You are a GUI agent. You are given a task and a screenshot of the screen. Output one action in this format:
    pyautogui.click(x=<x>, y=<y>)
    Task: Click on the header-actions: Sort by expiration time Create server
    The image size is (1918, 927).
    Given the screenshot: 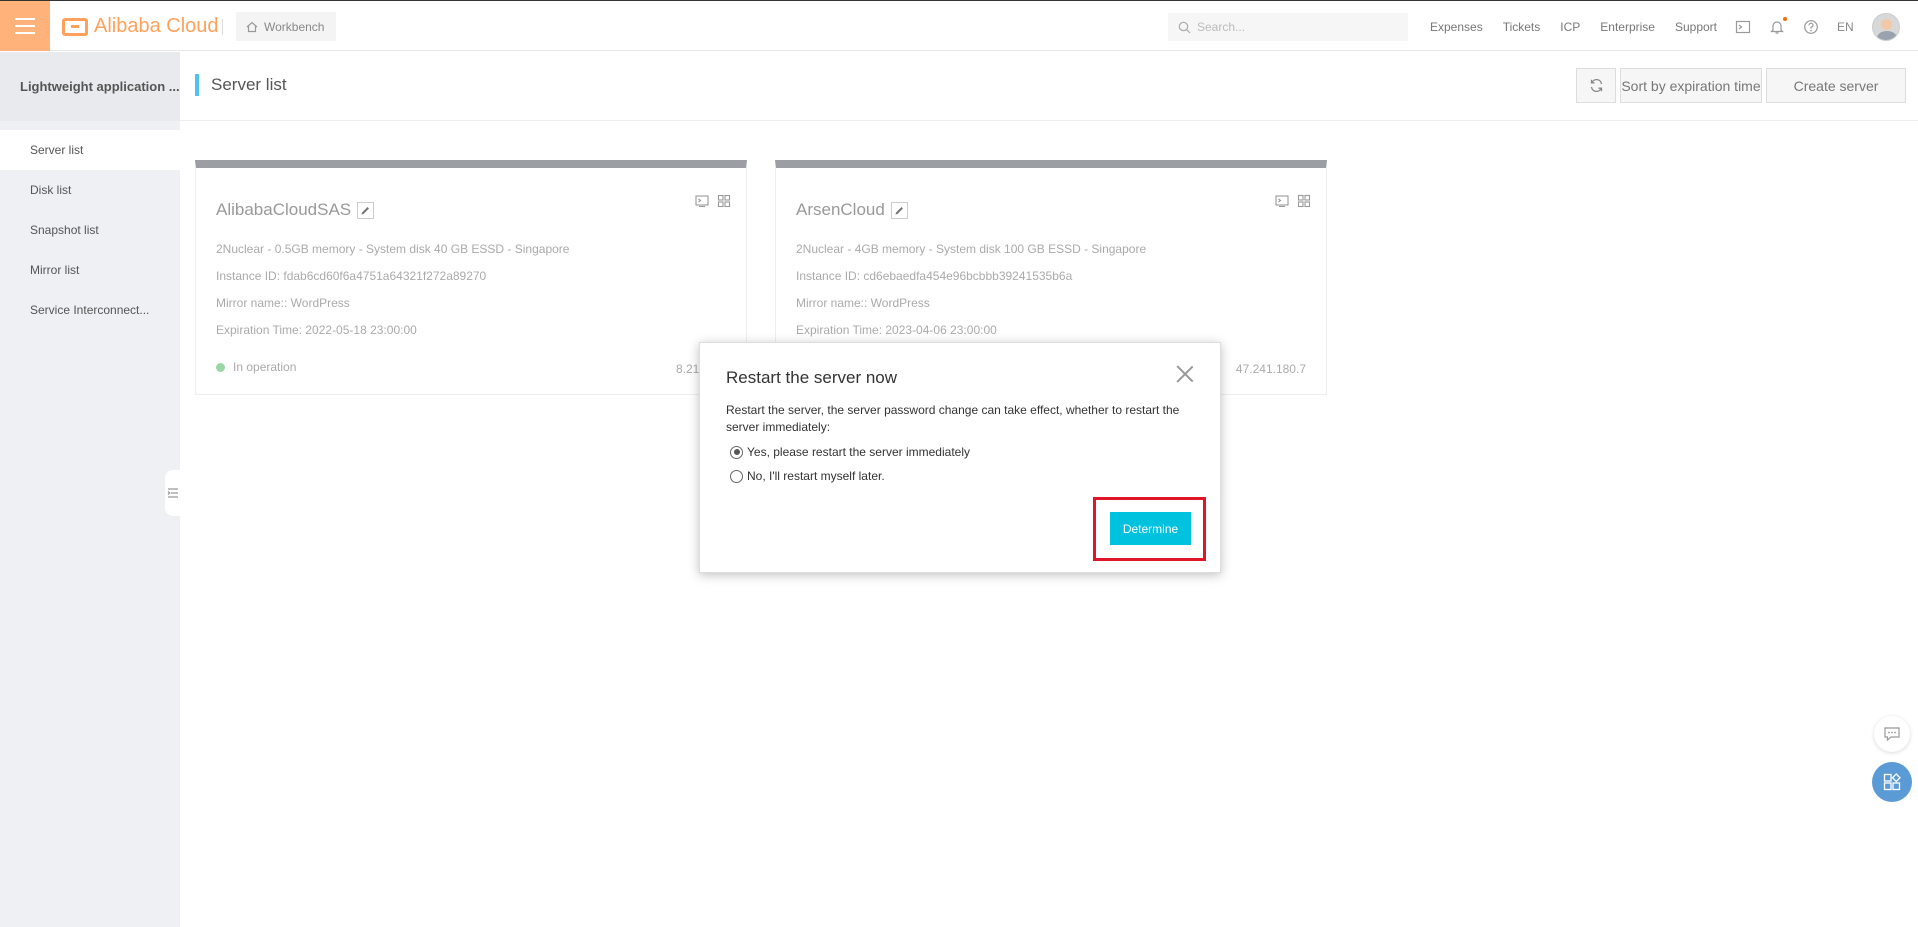 What is the action you would take?
    pyautogui.click(x=1741, y=85)
    